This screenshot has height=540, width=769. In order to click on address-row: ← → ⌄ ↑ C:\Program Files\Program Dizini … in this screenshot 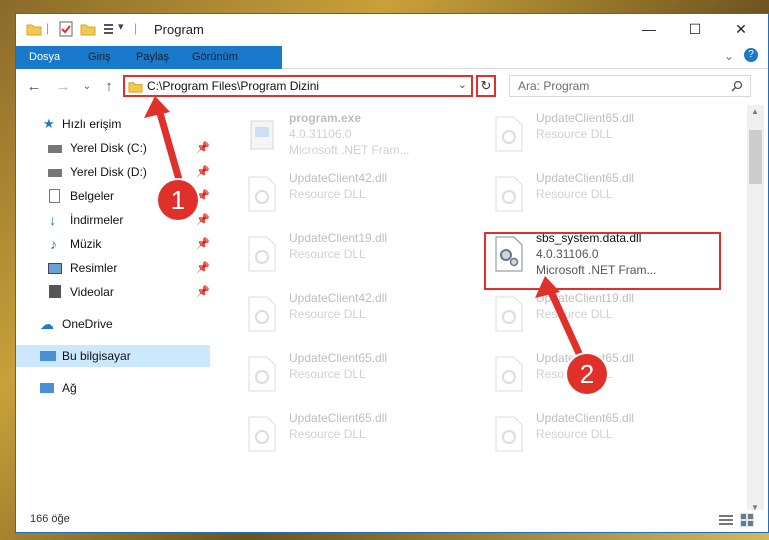, I will do `click(392, 87)`.